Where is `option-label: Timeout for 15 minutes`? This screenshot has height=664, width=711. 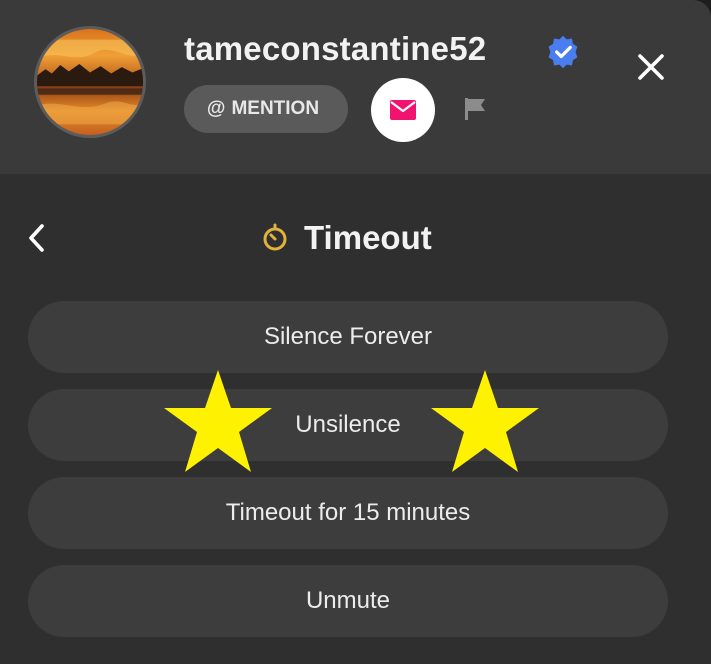
option-label: Timeout for 15 minutes is located at coordinates (348, 512).